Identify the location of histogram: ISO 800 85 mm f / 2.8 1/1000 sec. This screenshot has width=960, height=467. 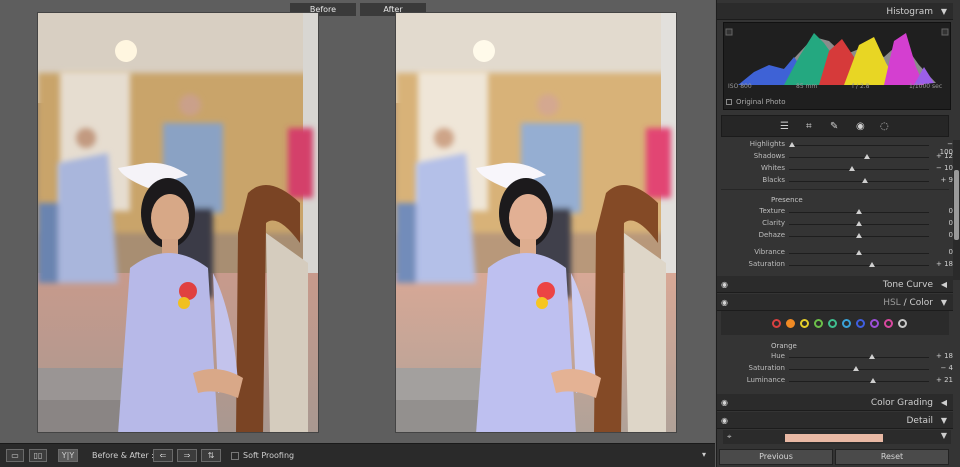
(837, 66).